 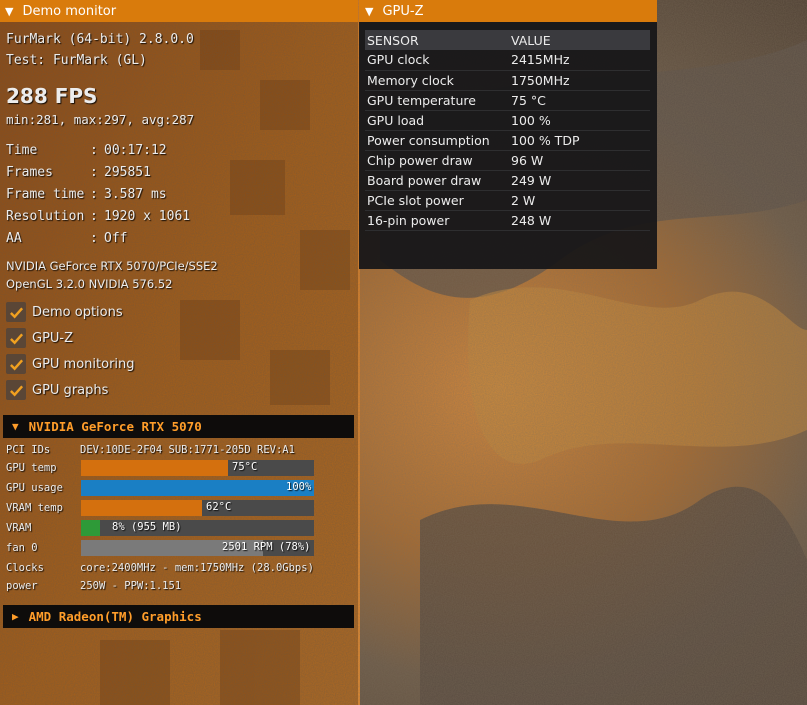 I want to click on vram-temp-bar: 62°C, so click(x=197, y=508).